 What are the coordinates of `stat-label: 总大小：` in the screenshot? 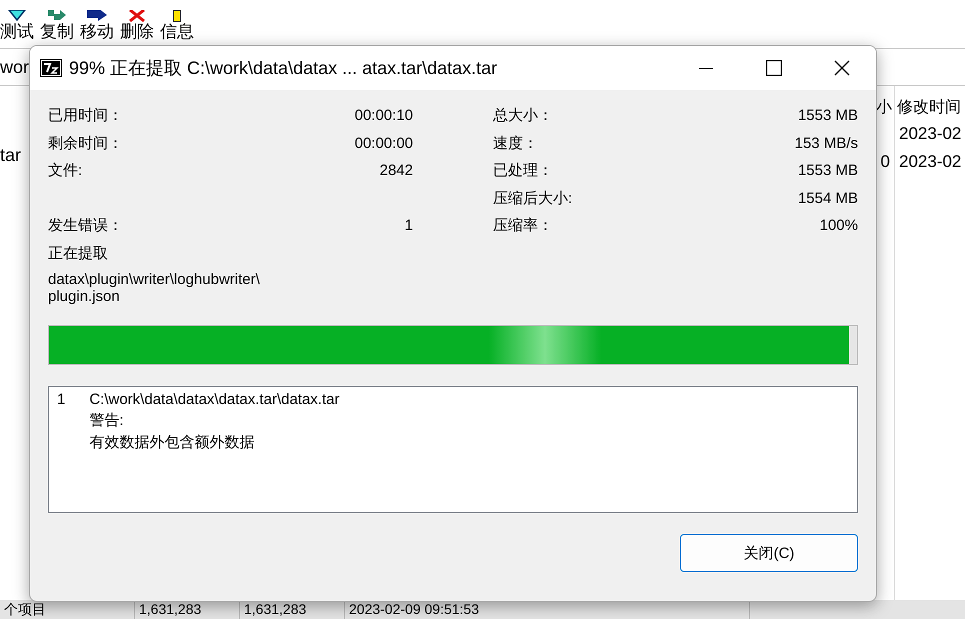 It's located at (523, 116).